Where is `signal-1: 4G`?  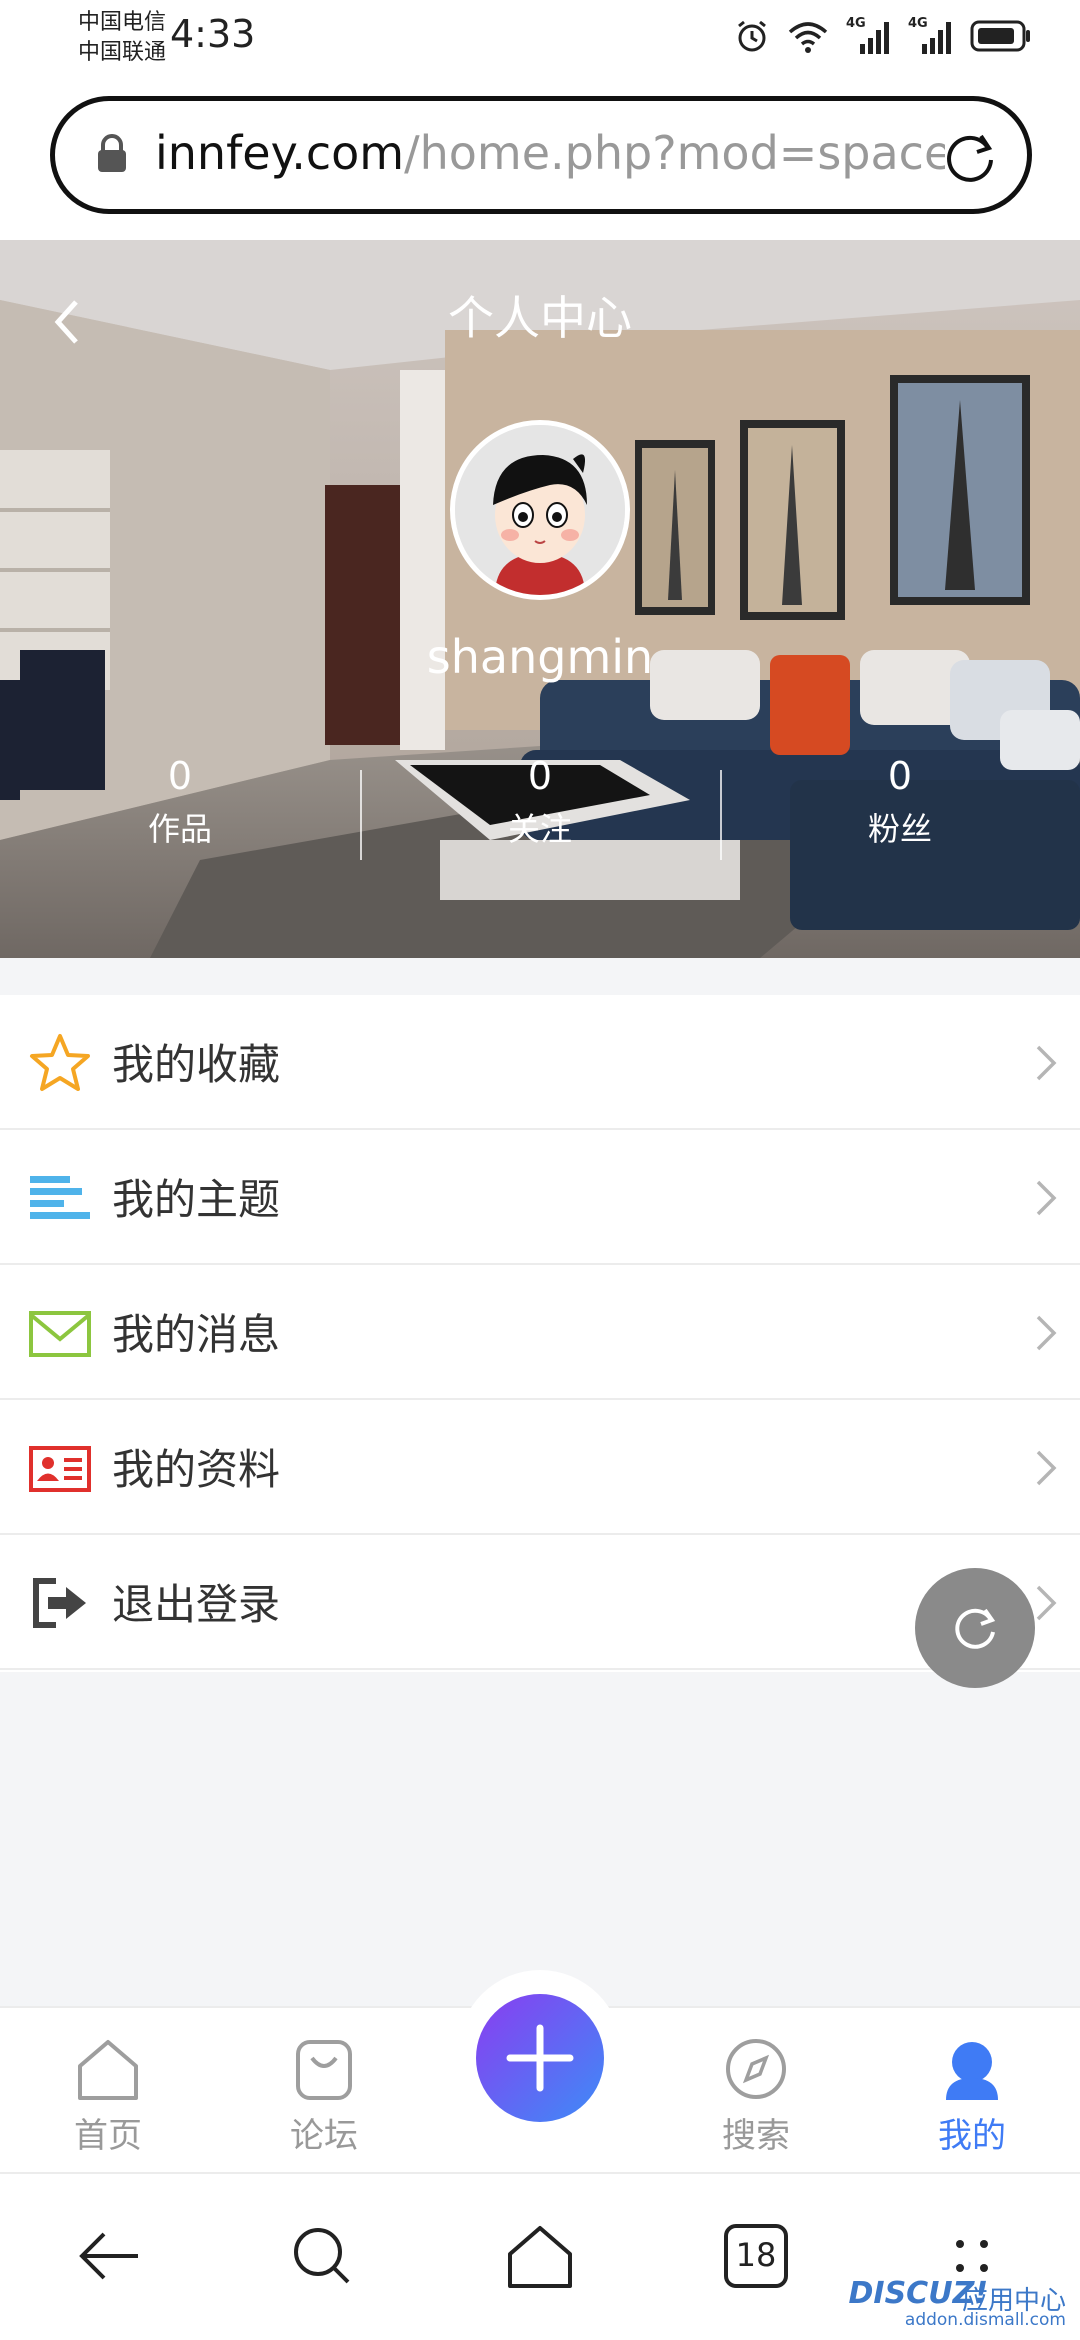 signal-1: 4G is located at coordinates (869, 36).